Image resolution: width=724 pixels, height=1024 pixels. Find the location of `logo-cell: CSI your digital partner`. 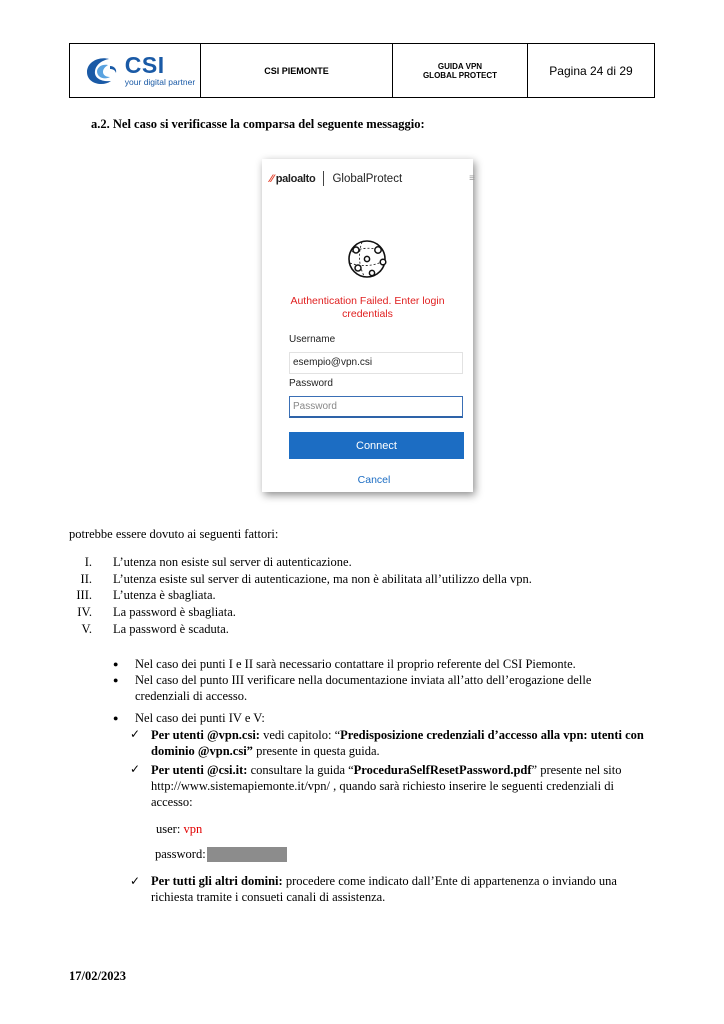

logo-cell: CSI your digital partner is located at coordinates (135, 70).